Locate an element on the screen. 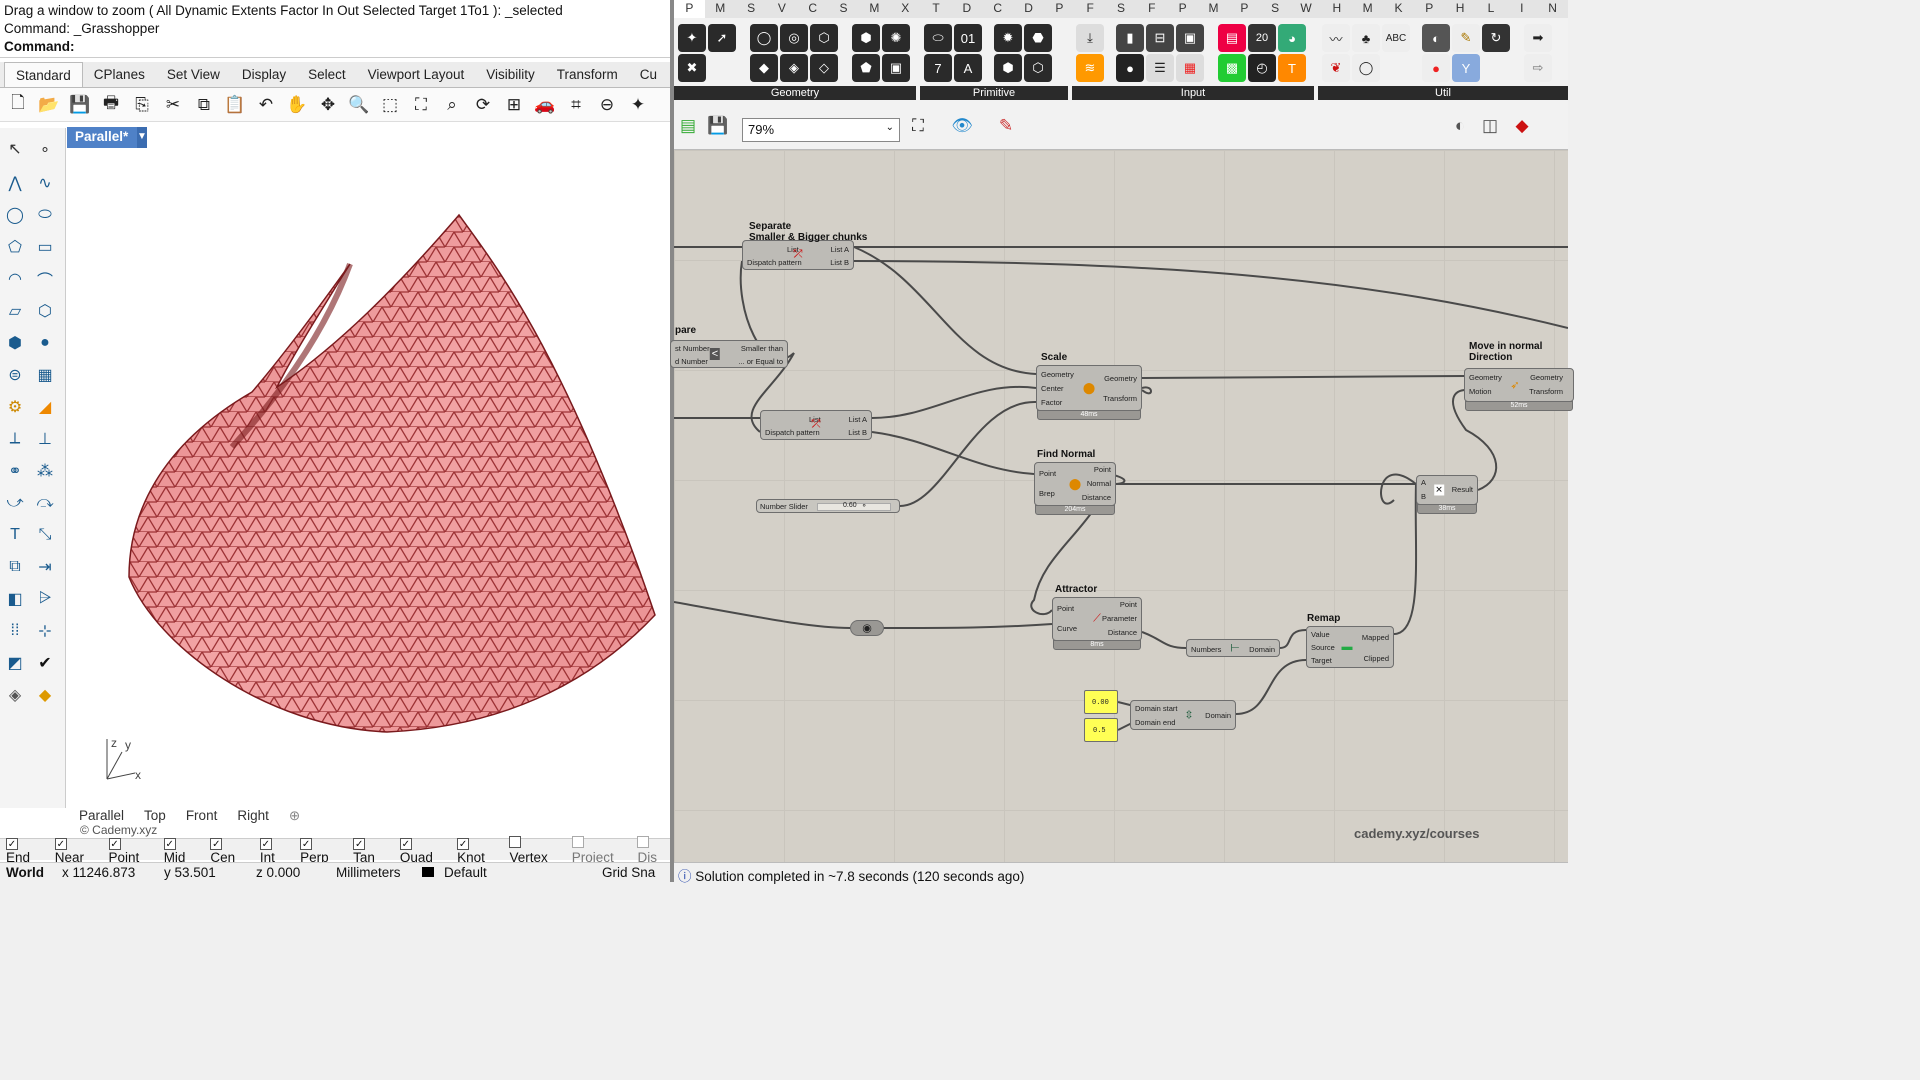  snap-icon: ◢ is located at coordinates (45, 407).